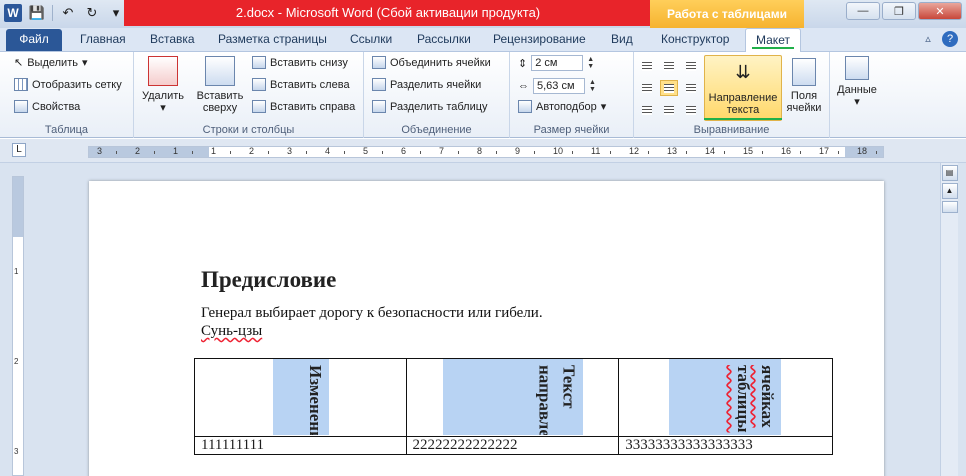  I want to click on restore-icon: ❐, so click(899, 11).